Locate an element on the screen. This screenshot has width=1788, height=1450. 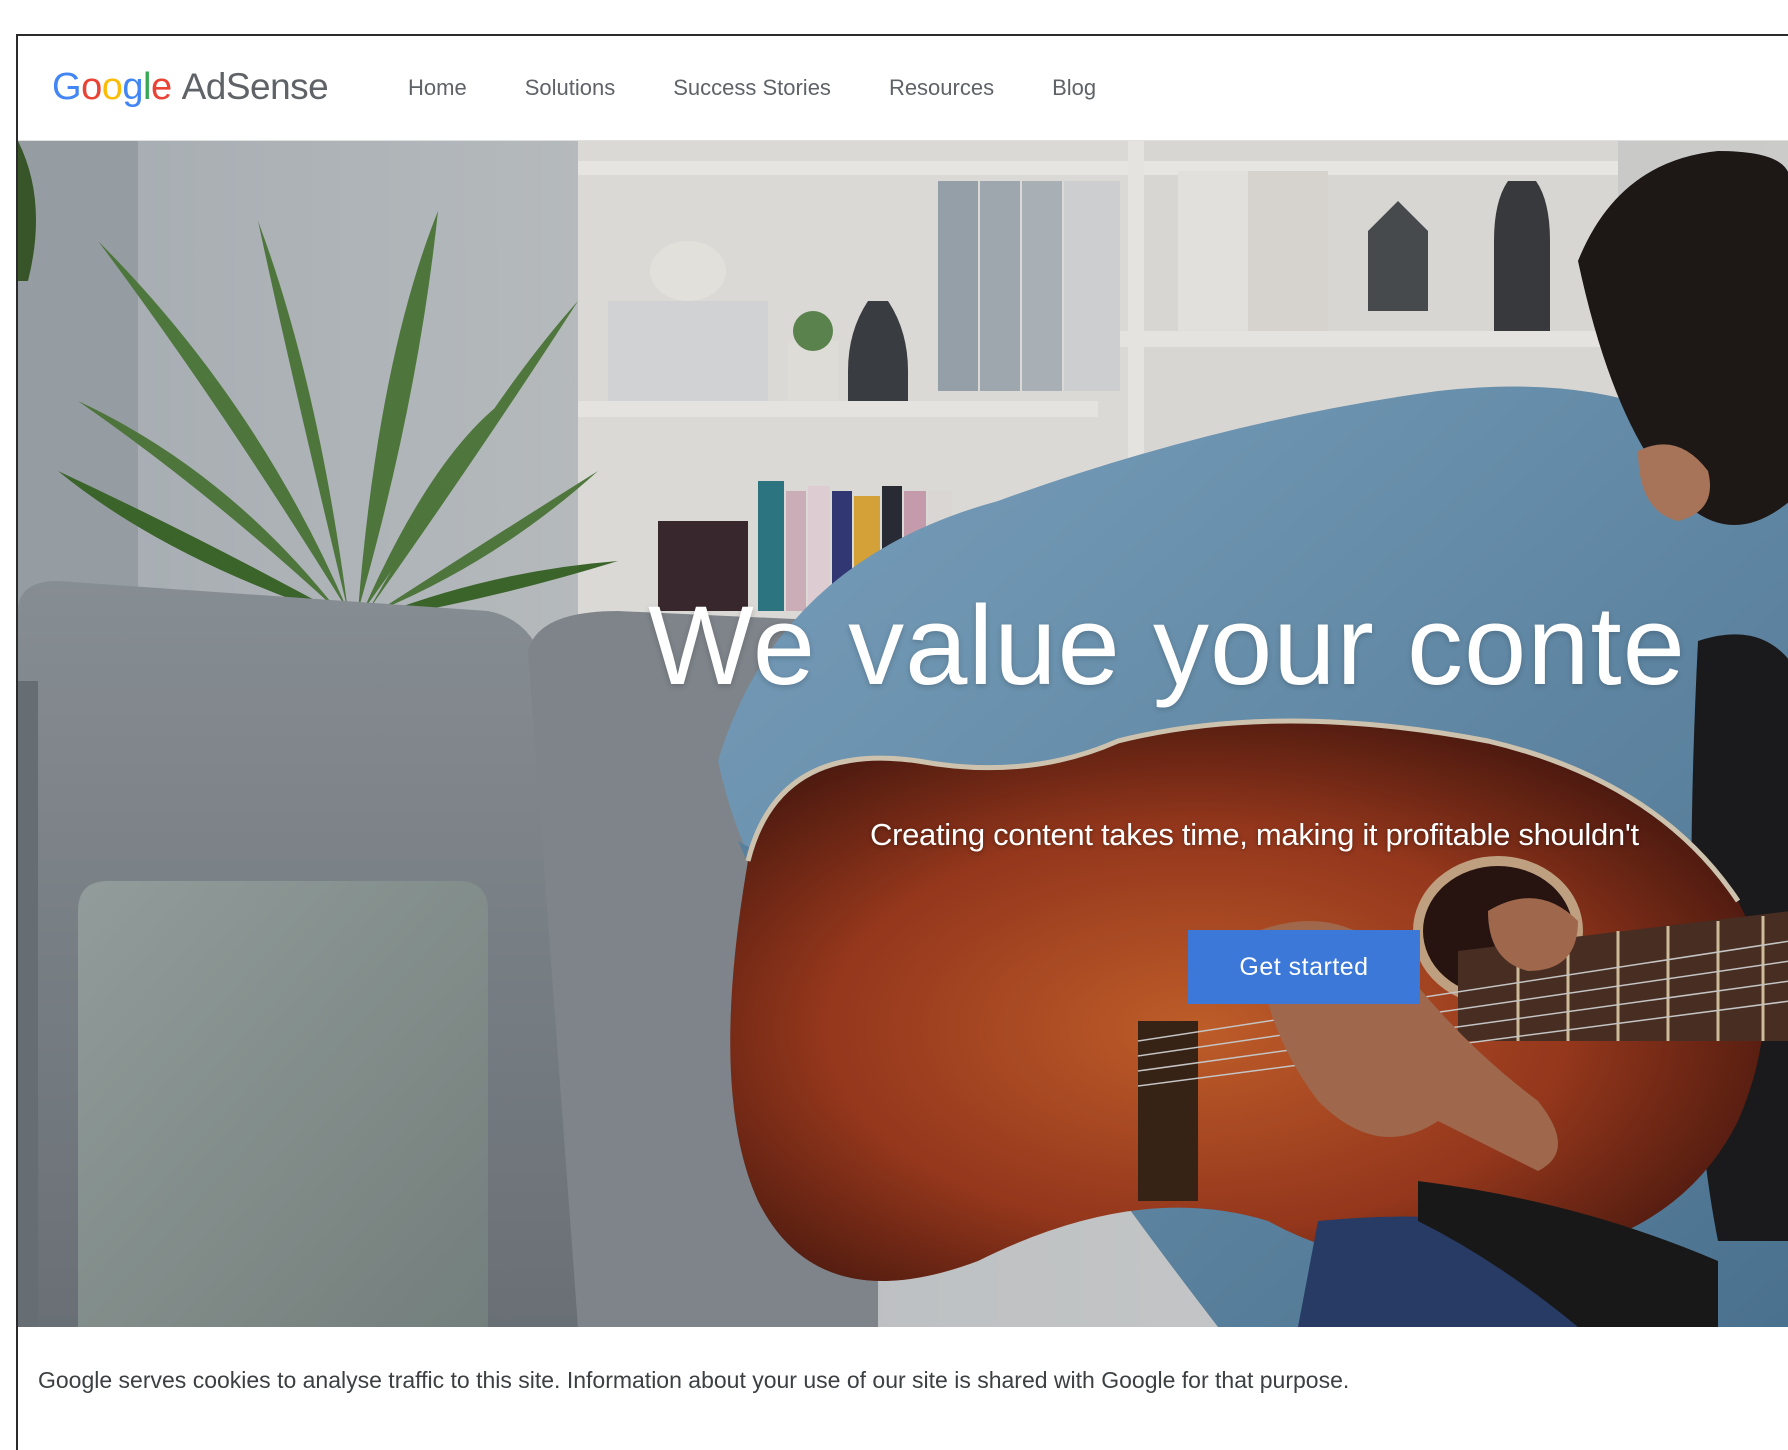
nav-solutions: Solutions is located at coordinates (570, 88).